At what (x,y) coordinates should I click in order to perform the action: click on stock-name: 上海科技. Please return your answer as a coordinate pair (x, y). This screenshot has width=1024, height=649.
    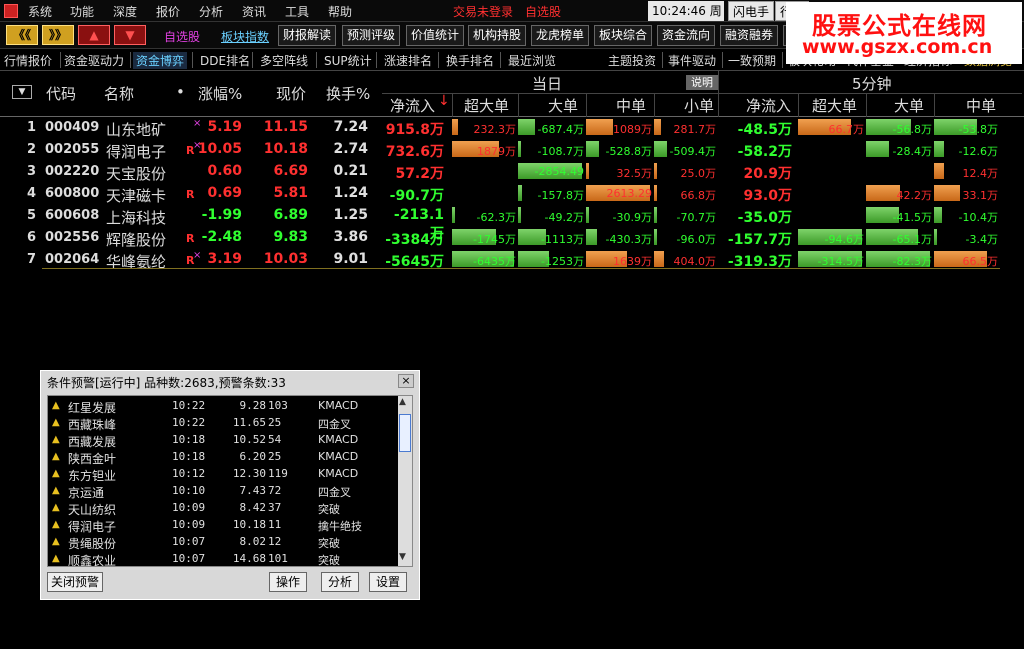
    Looking at the image, I should click on (136, 217).